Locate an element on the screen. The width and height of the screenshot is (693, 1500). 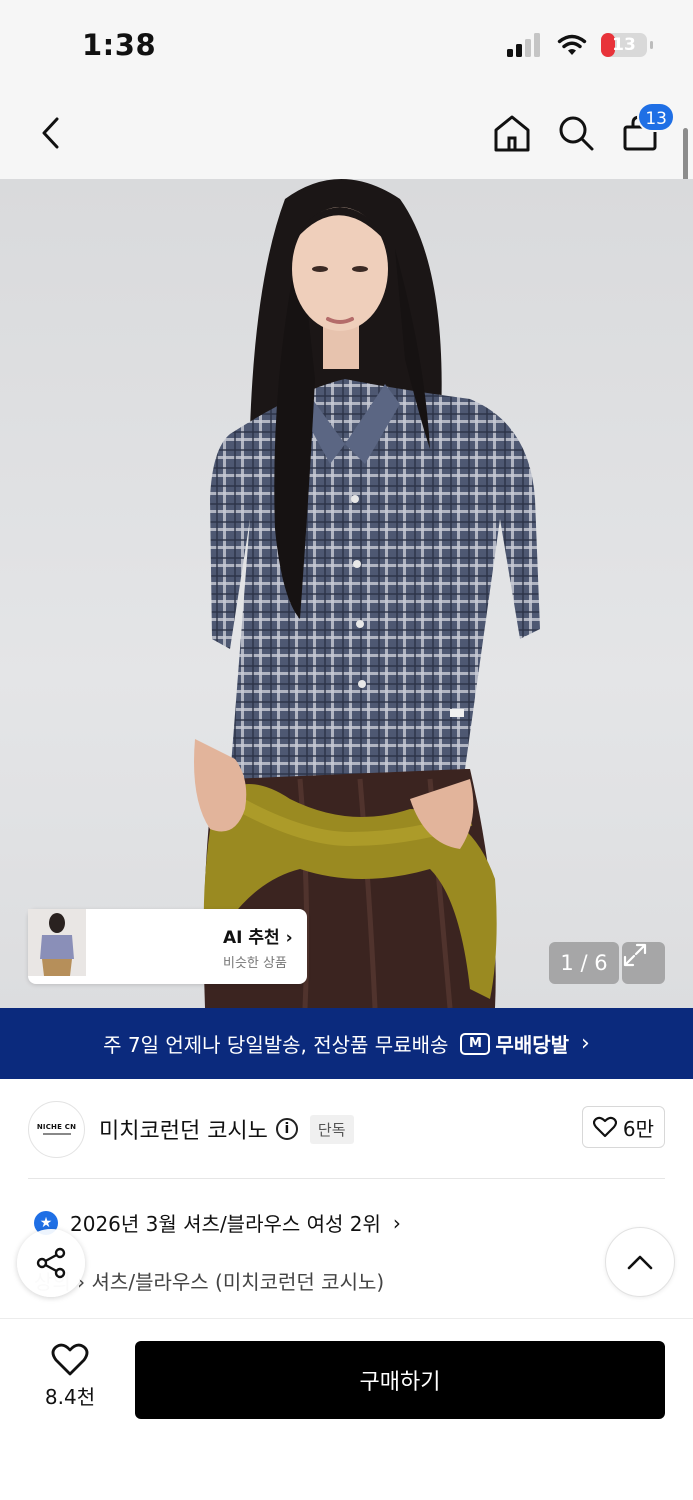
top-nav-bar: 13 is located at coordinates (346, 134).